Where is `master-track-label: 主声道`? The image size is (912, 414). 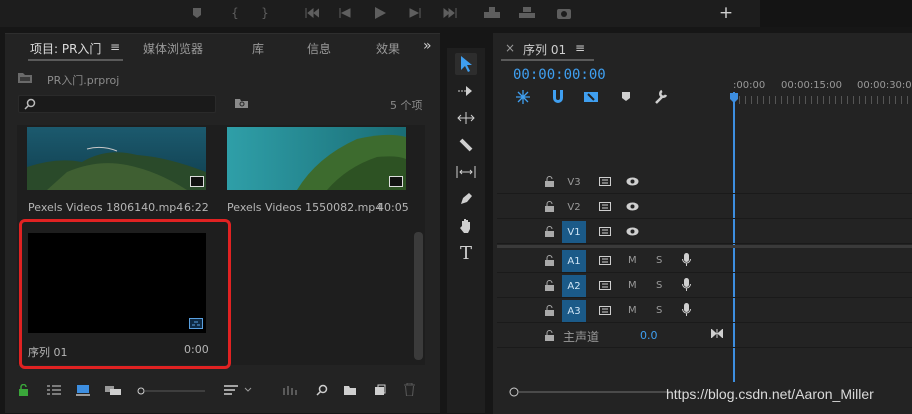
master-track-label: 主声道 is located at coordinates (581, 337).